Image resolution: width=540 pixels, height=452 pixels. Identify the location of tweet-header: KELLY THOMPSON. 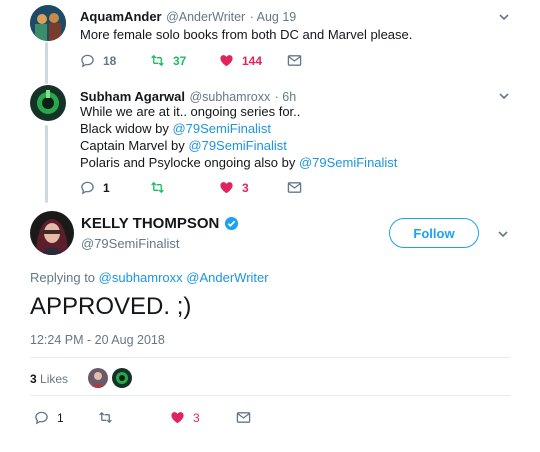
(160, 223).